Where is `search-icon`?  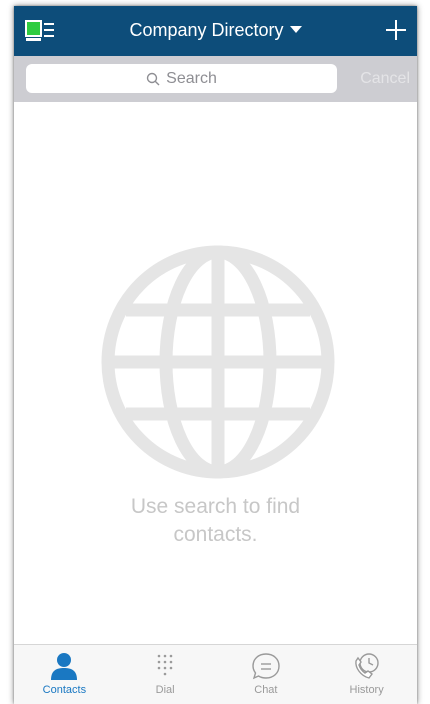
search-icon is located at coordinates (153, 78).